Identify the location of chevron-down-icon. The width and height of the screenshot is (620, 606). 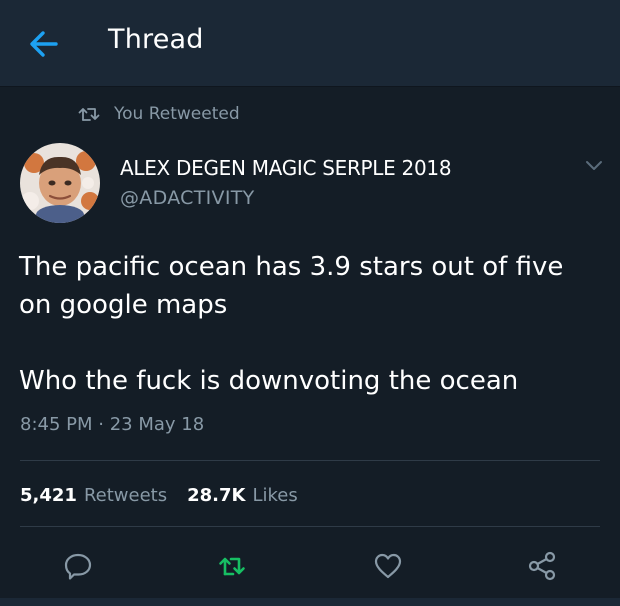
(594, 165).